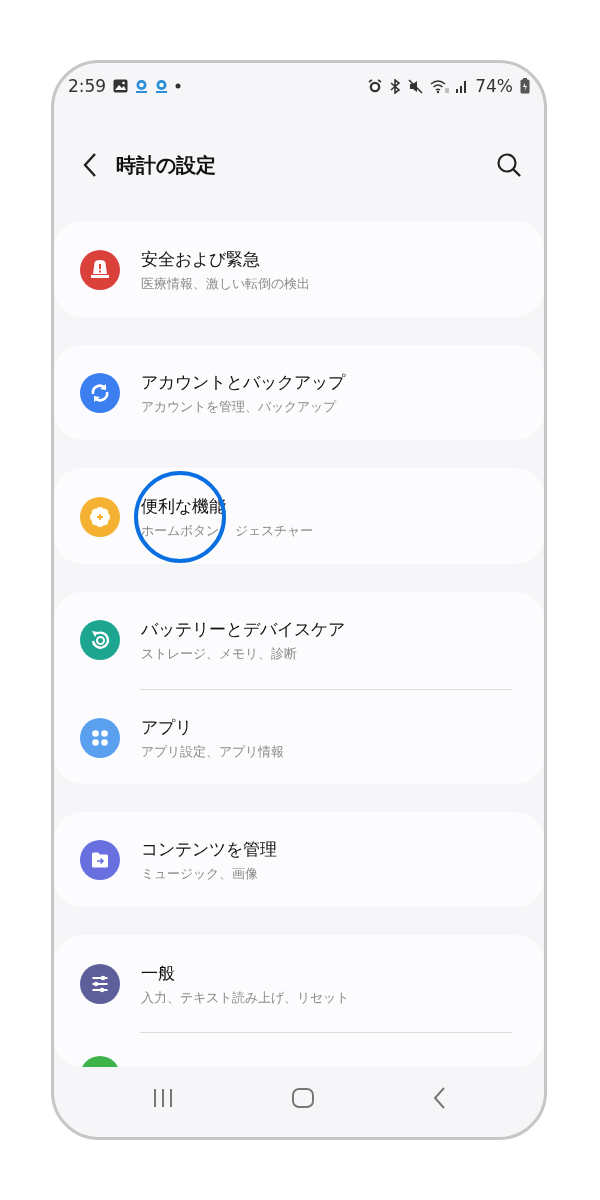 The height and width of the screenshot is (1200, 600). What do you see at coordinates (209, 849) in the screenshot?
I see `item-title: コンテンツを管理` at bounding box center [209, 849].